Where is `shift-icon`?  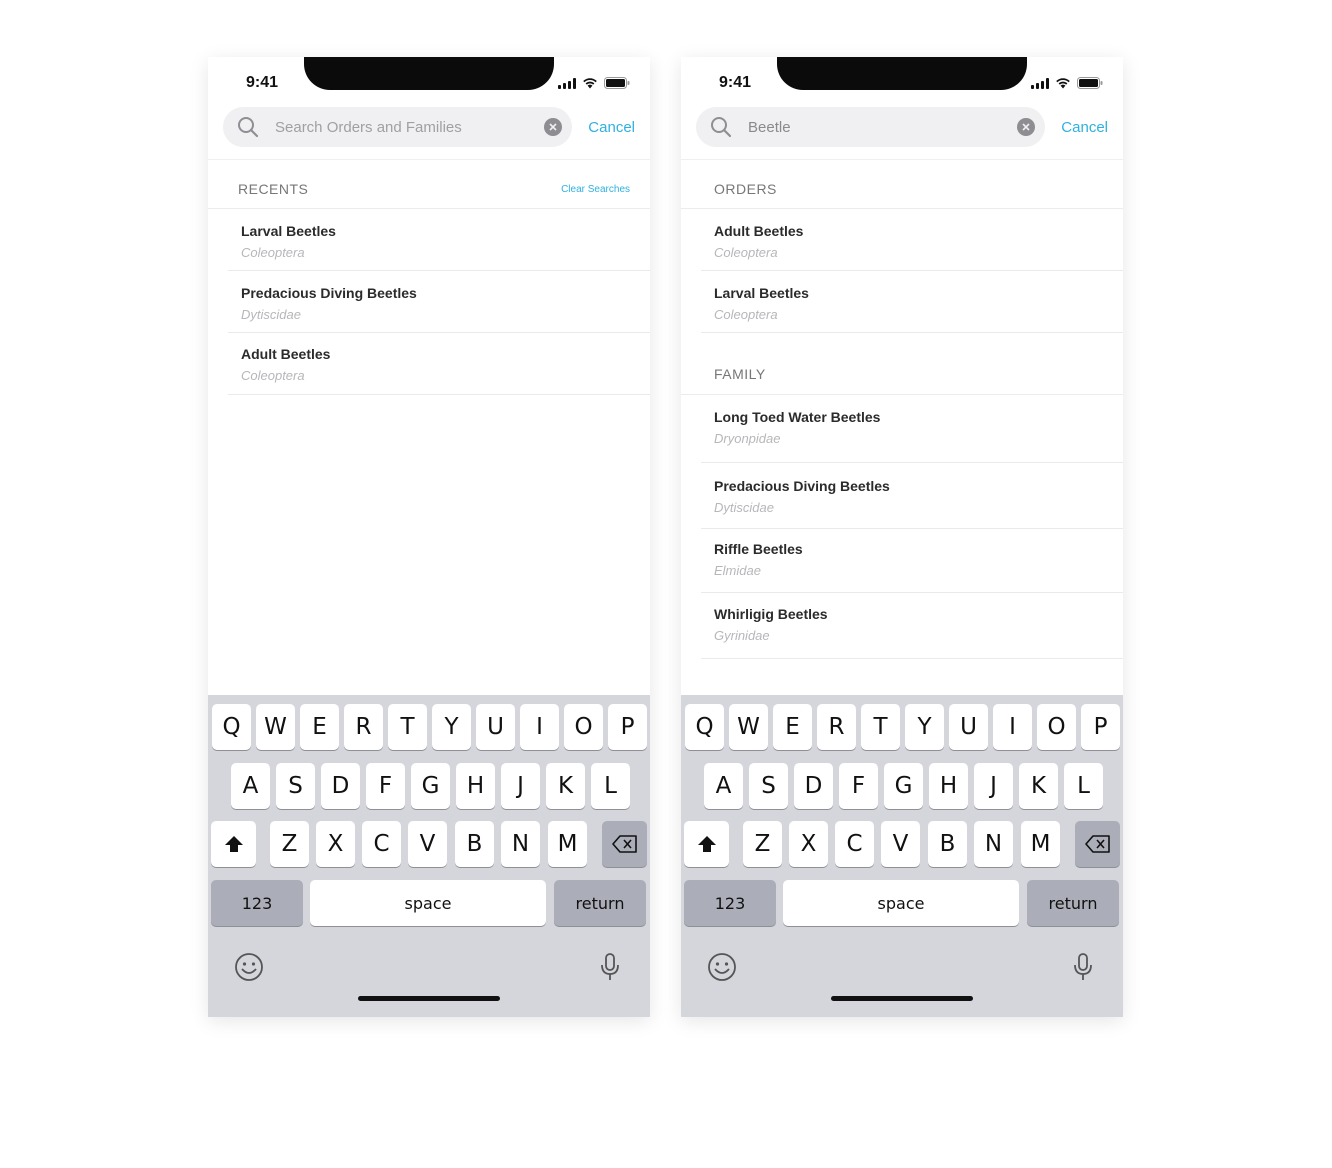
shift-icon is located at coordinates (706, 844).